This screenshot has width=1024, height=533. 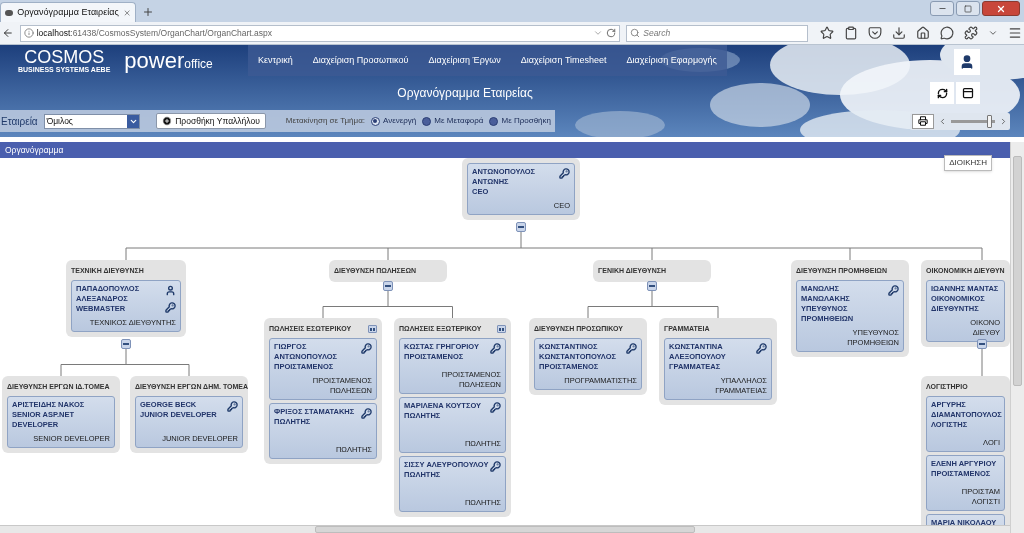 I want to click on nav-link: Διαχείριση Προσωπικού, so click(x=360, y=60).